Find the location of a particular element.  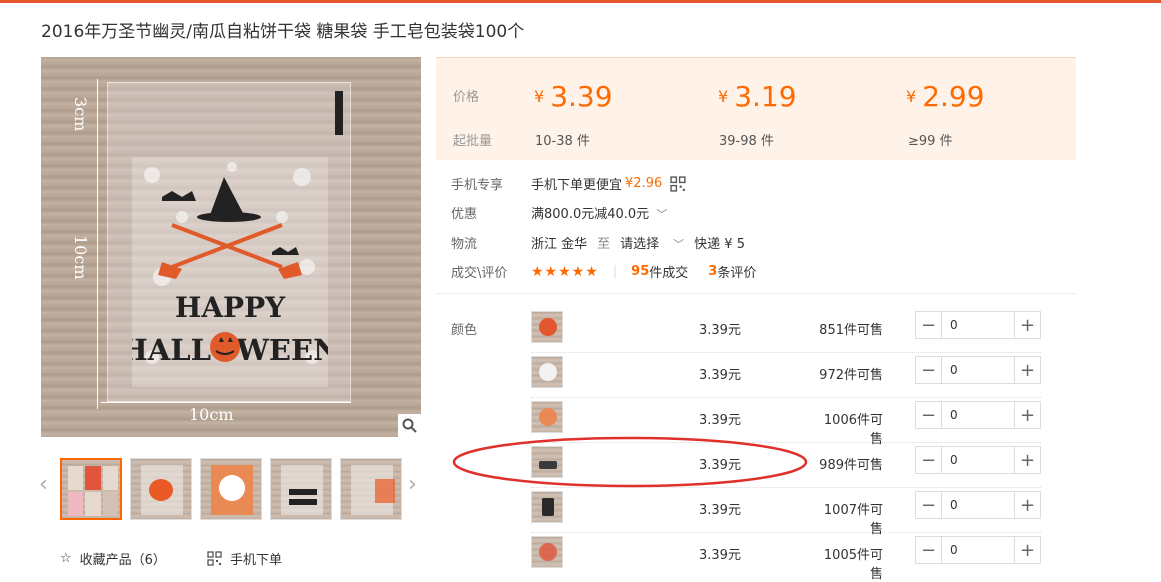

mobile-order-label: 手机下单 is located at coordinates (256, 560).